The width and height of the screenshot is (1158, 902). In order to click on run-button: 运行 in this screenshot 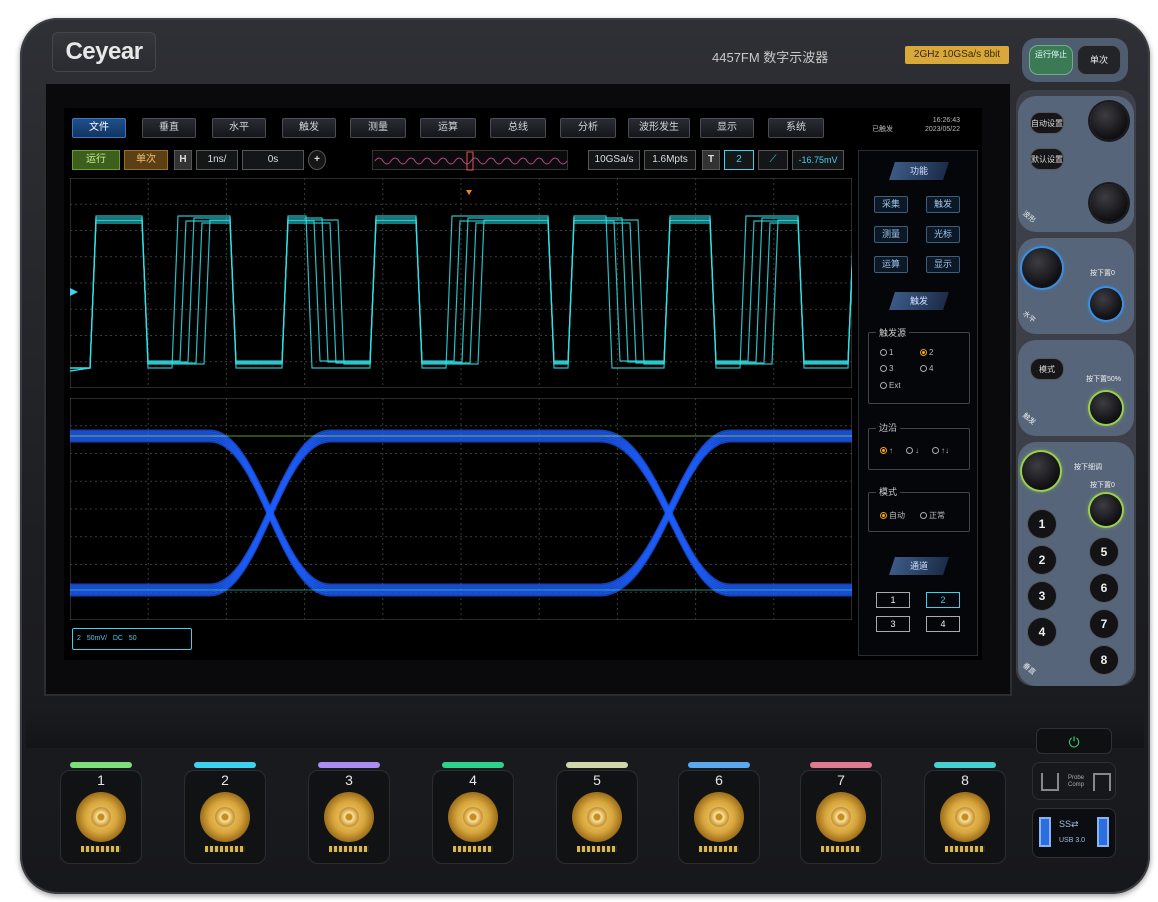, I will do `click(96, 160)`.